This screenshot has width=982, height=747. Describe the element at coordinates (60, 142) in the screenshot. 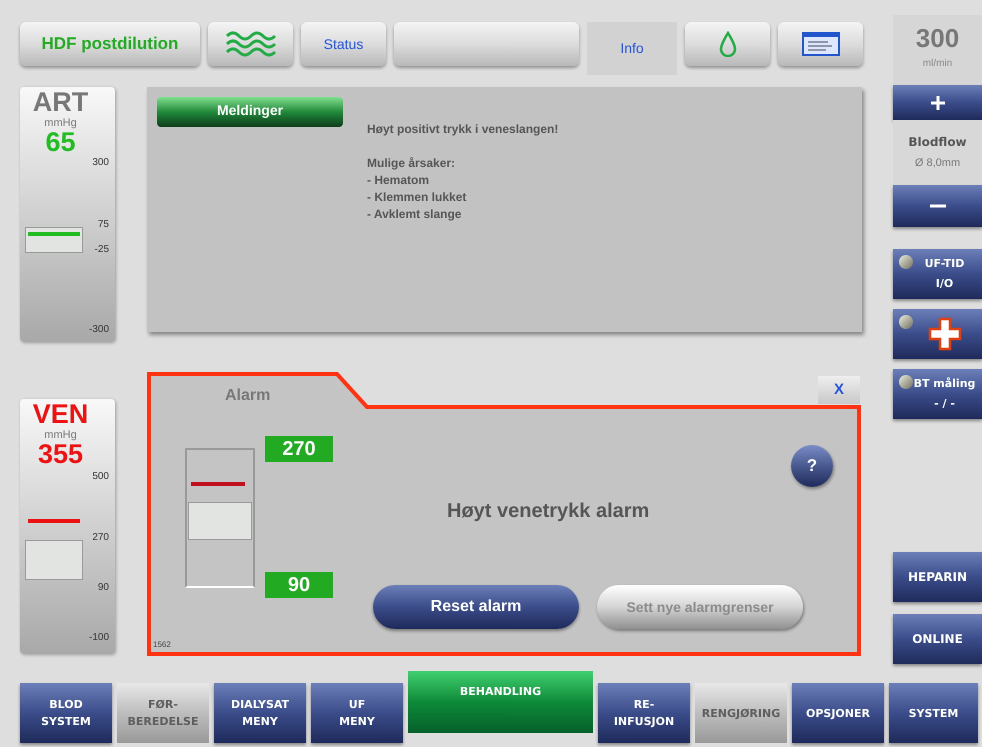

I see `gauge-value: 65` at that location.